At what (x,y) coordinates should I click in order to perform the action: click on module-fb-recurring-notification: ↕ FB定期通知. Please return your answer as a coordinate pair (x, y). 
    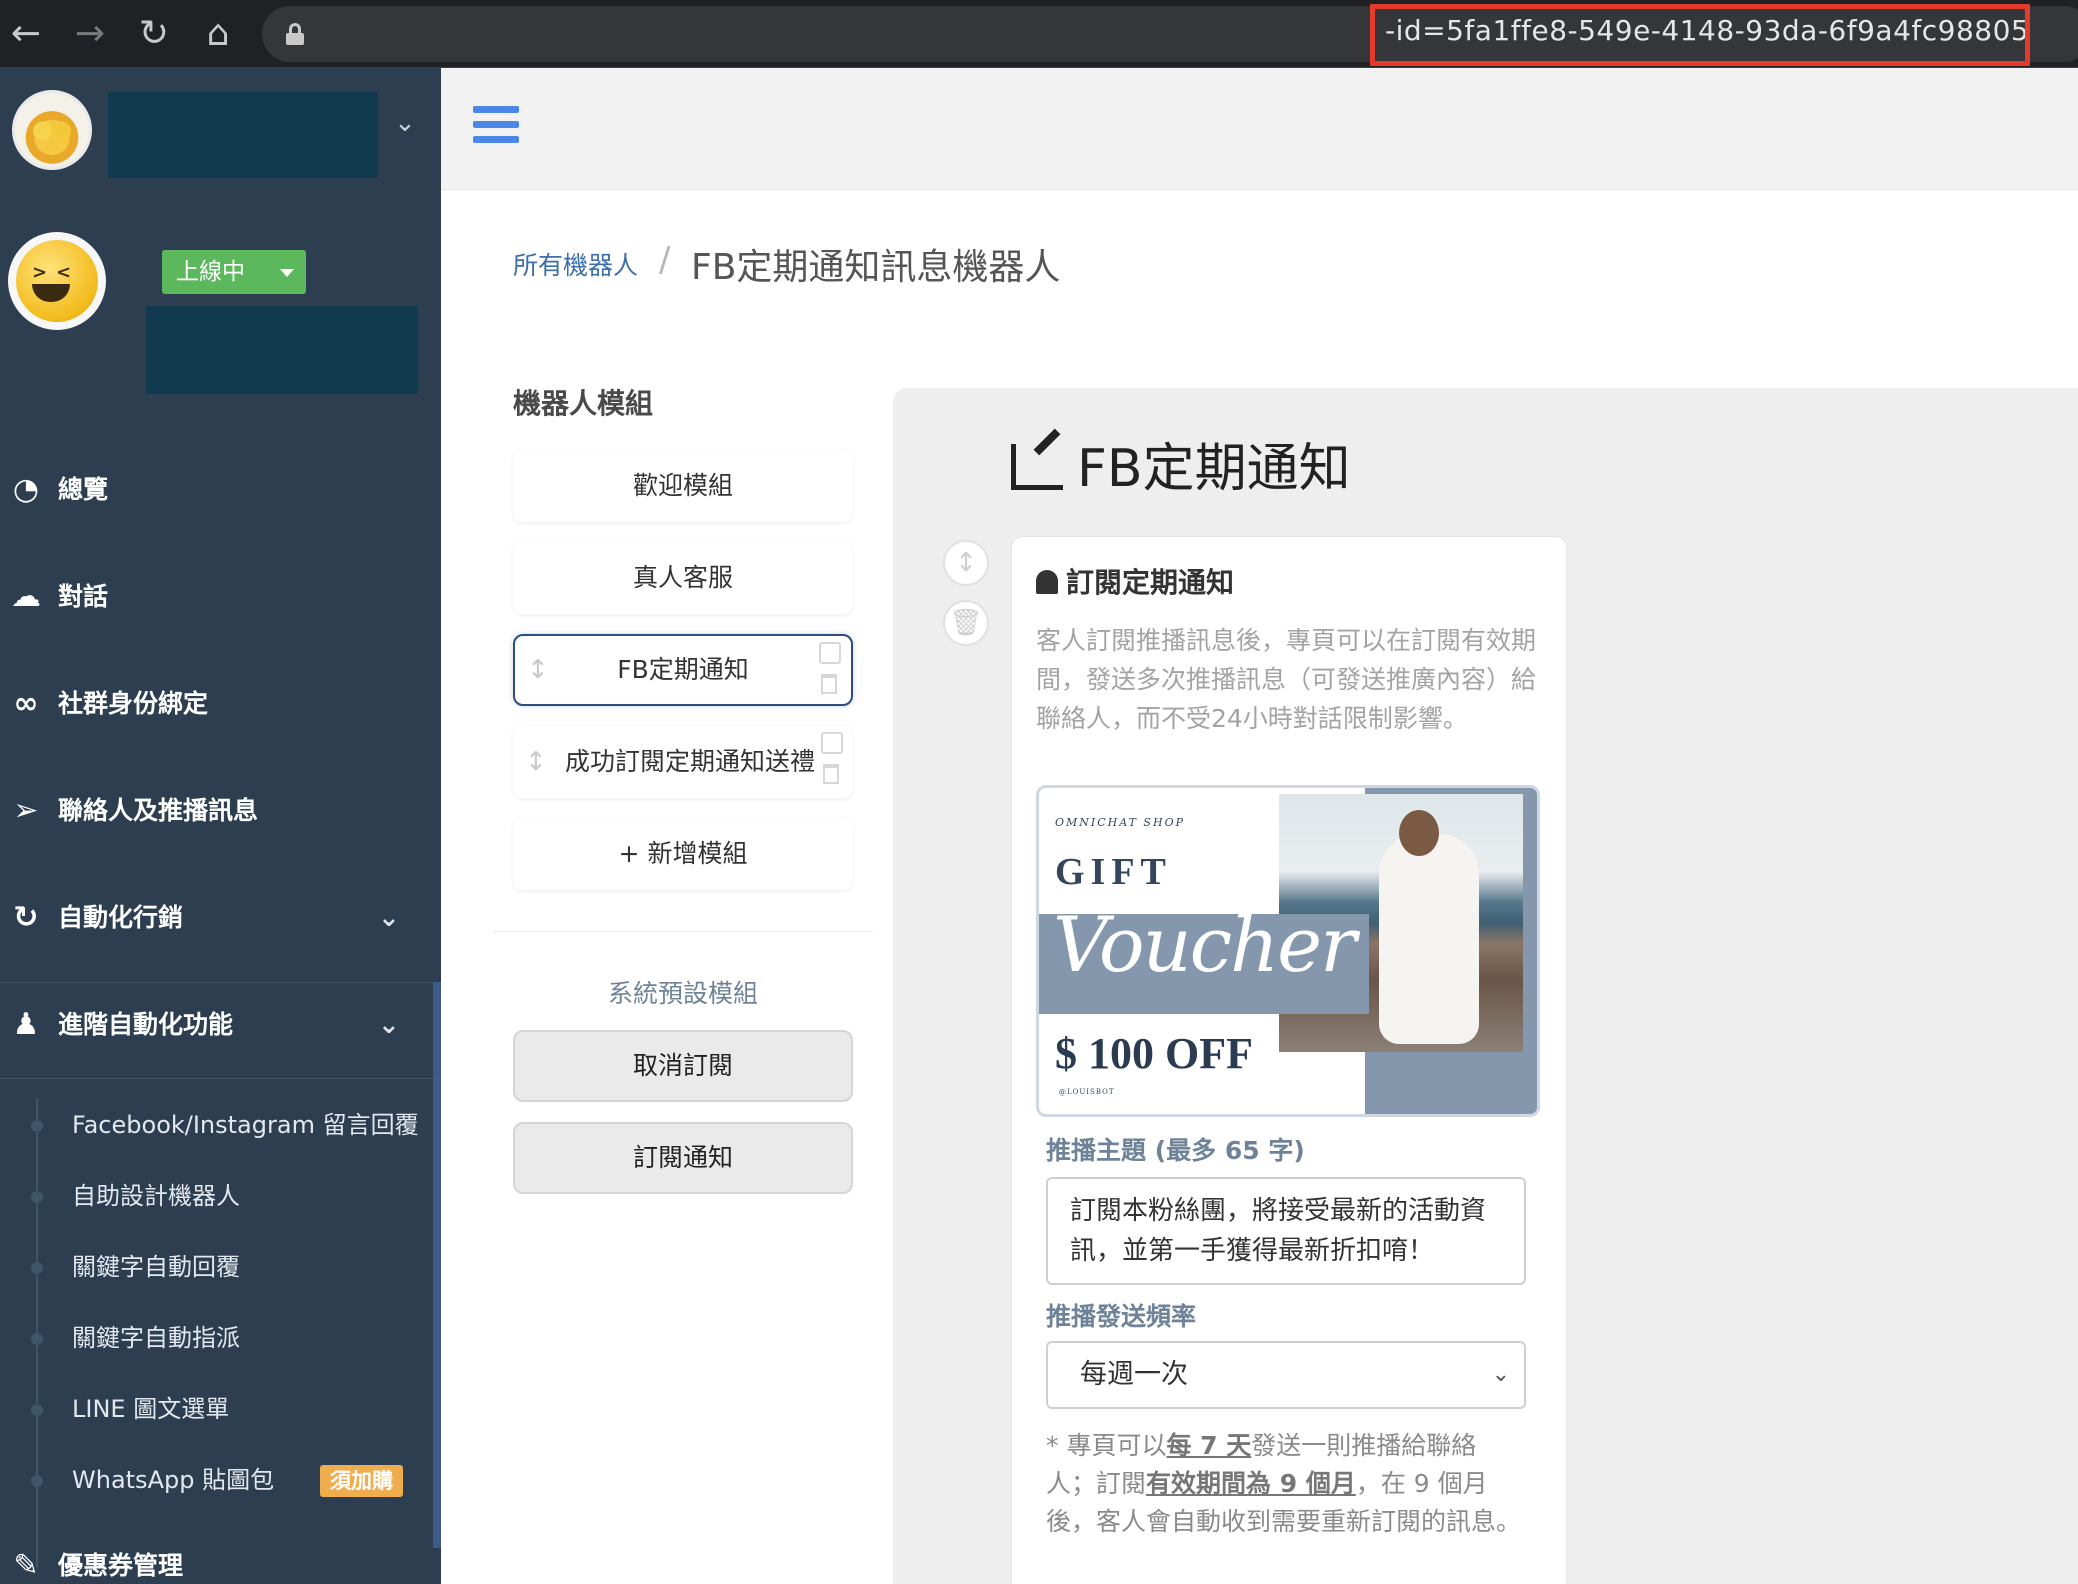
    Looking at the image, I should click on (683, 670).